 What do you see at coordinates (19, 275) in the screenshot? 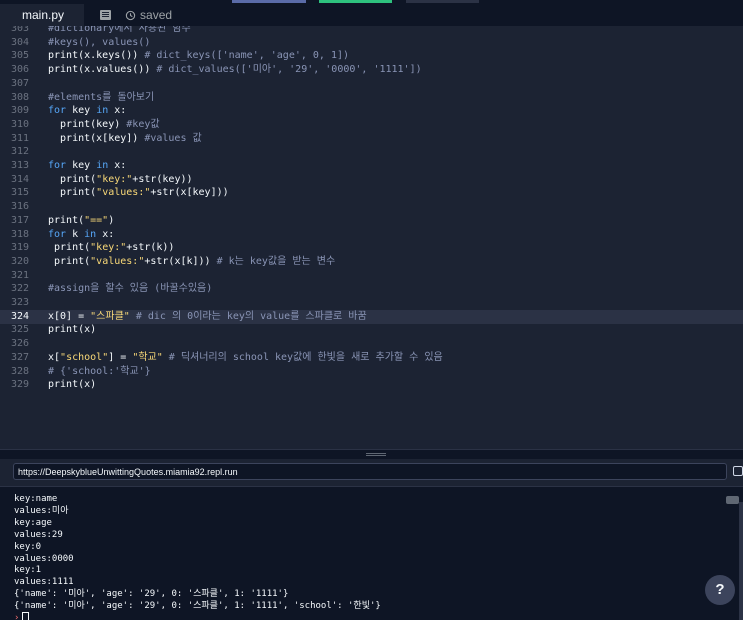
I see `line-number: 321` at bounding box center [19, 275].